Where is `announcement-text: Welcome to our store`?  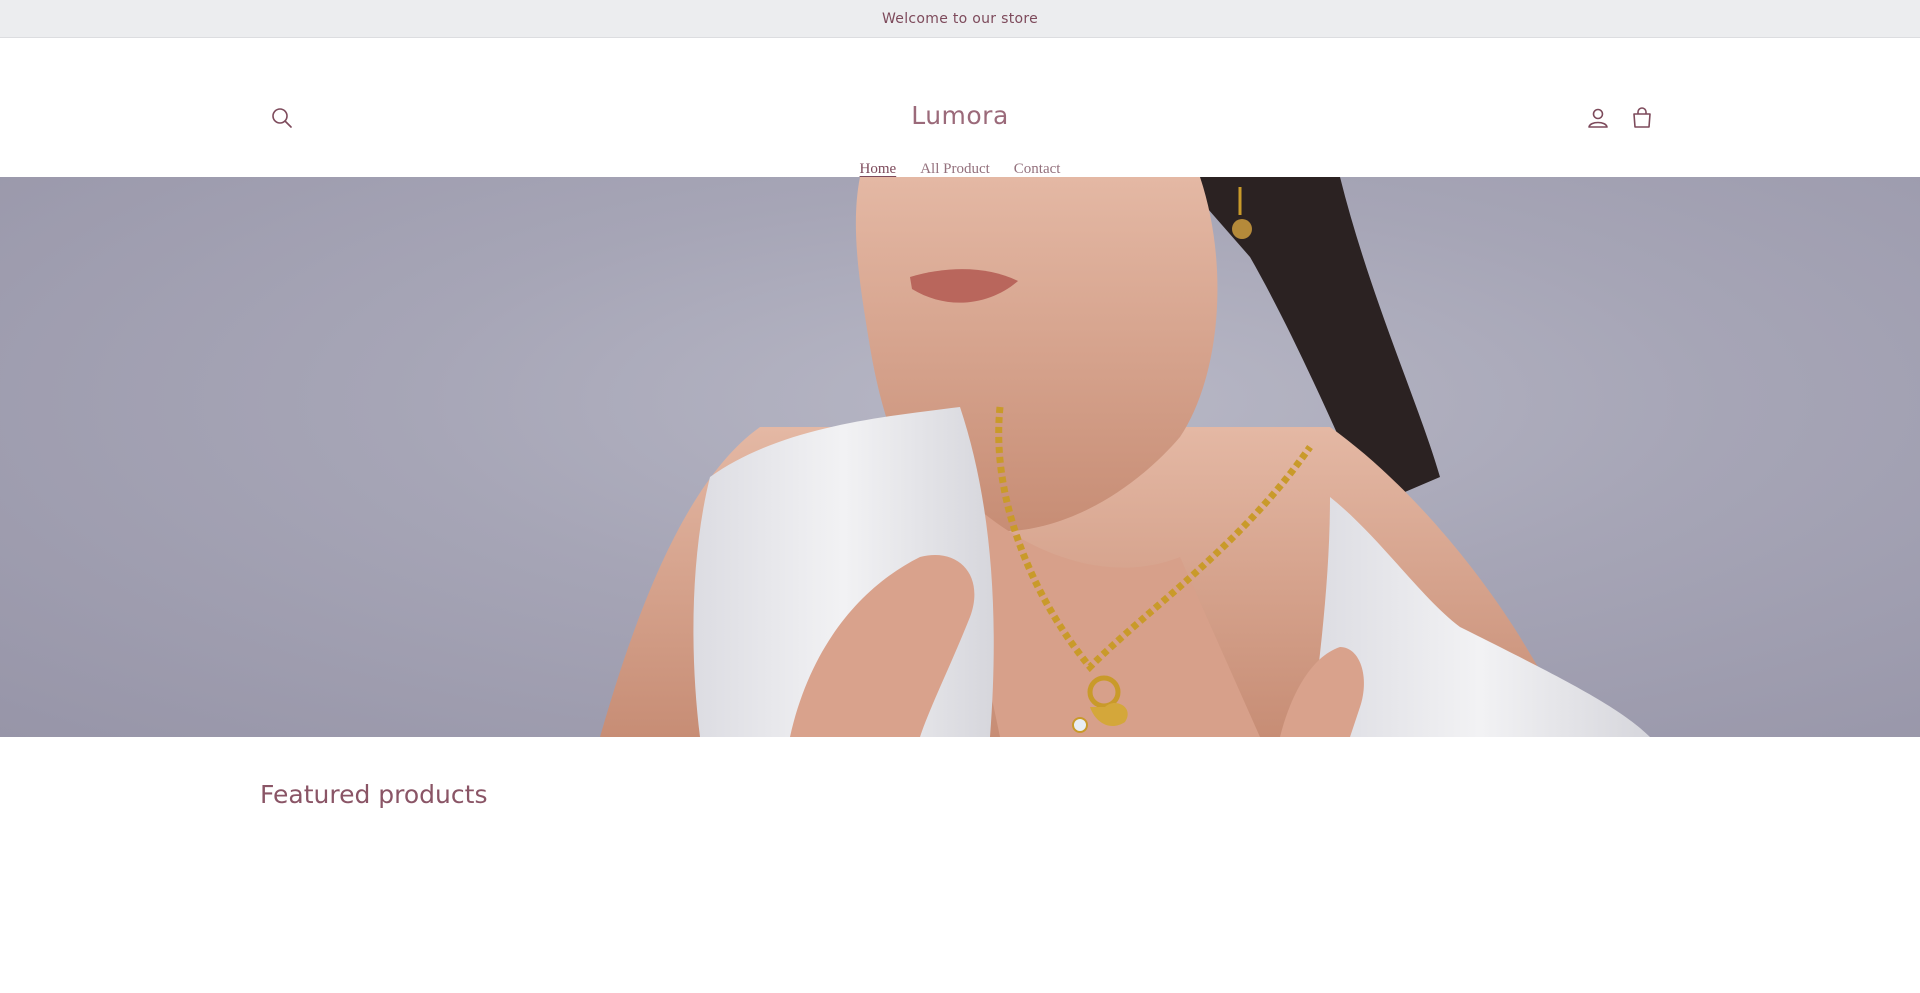 announcement-text: Welcome to our store is located at coordinates (960, 18).